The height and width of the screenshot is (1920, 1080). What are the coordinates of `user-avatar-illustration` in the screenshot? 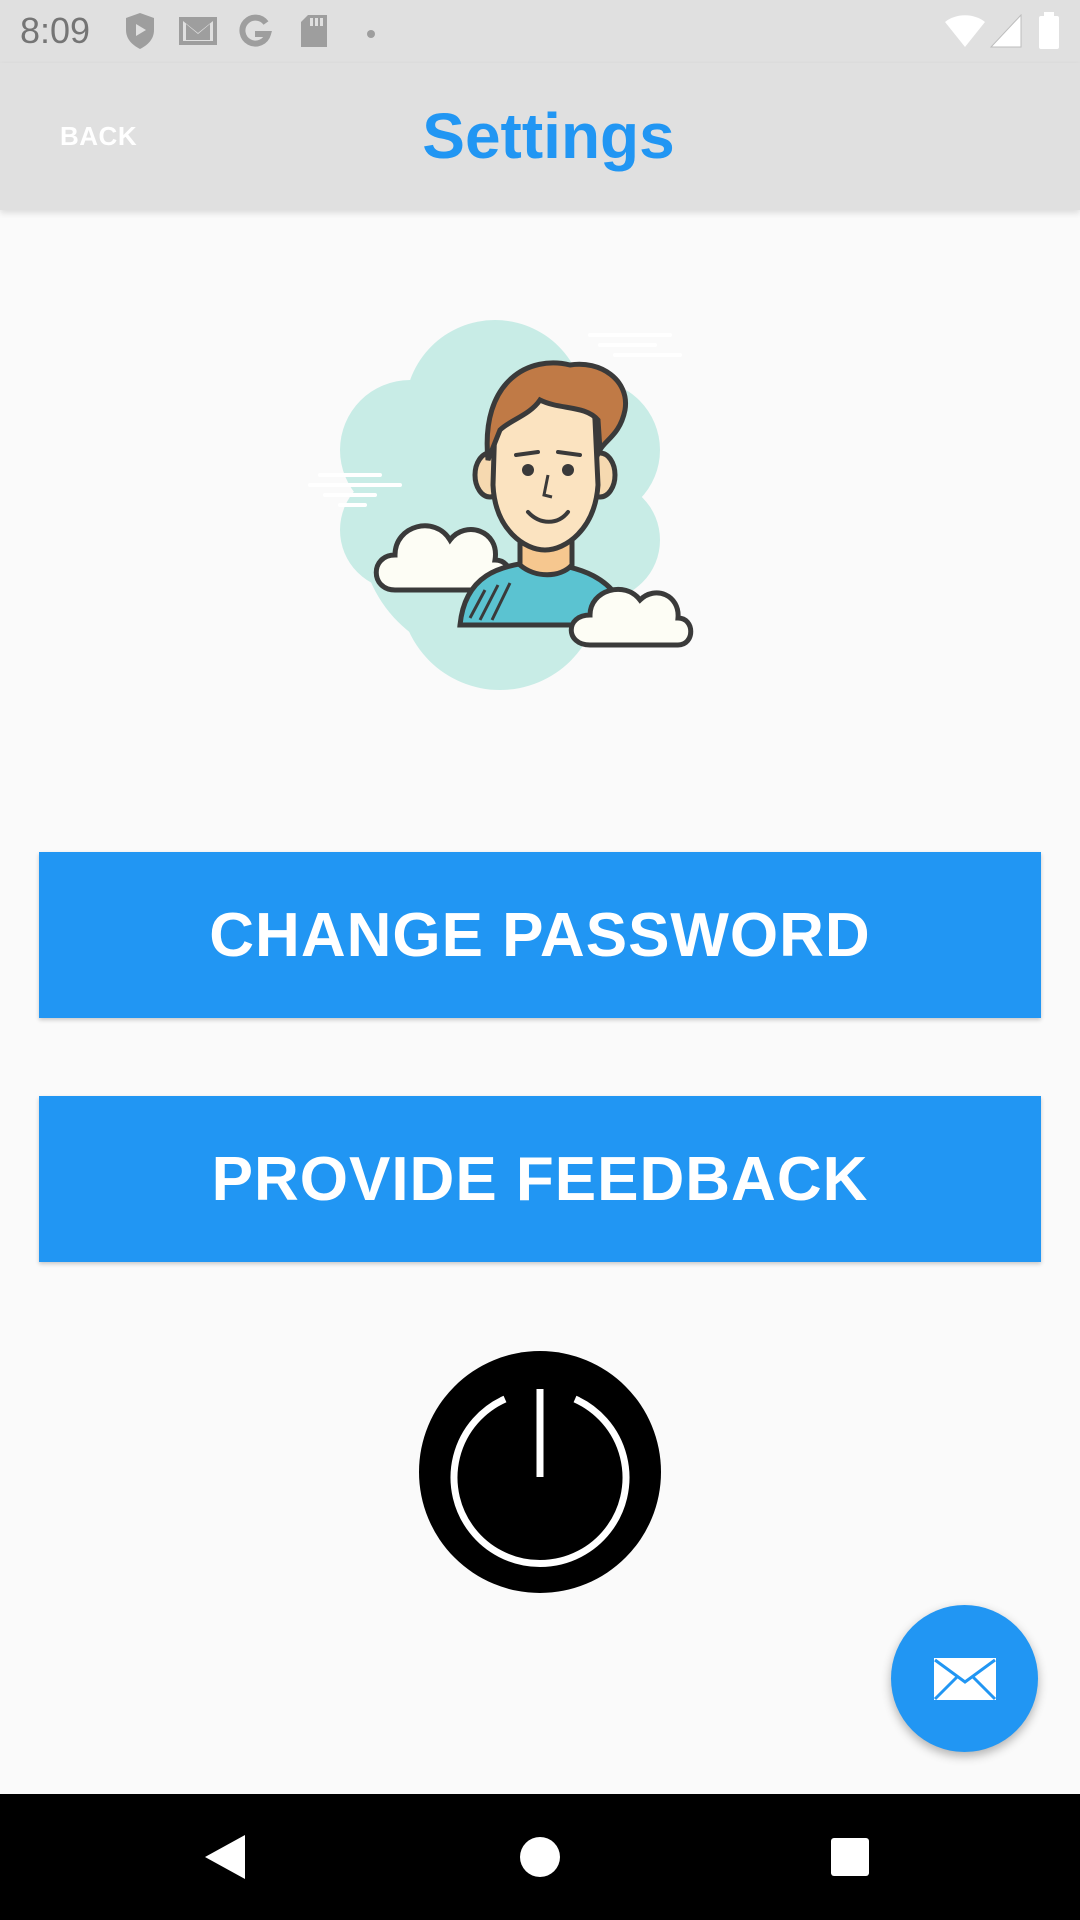 It's located at (535, 500).